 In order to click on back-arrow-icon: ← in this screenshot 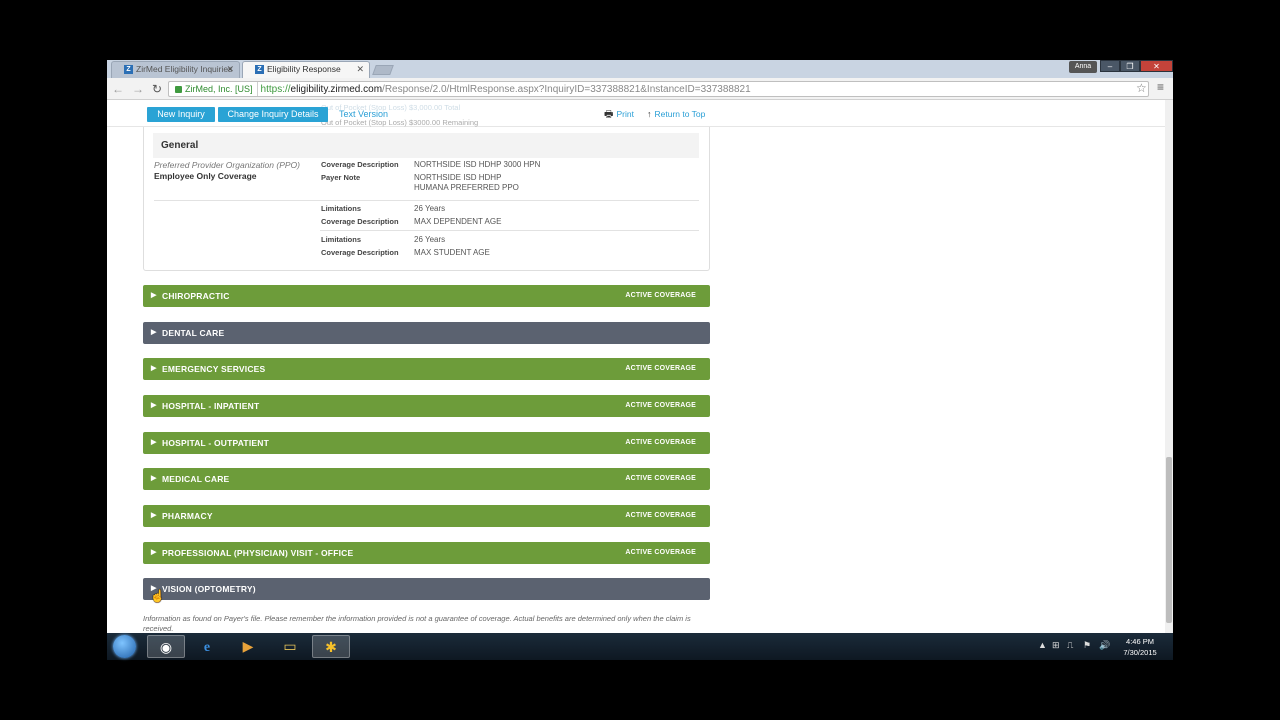, I will do `click(118, 89)`.